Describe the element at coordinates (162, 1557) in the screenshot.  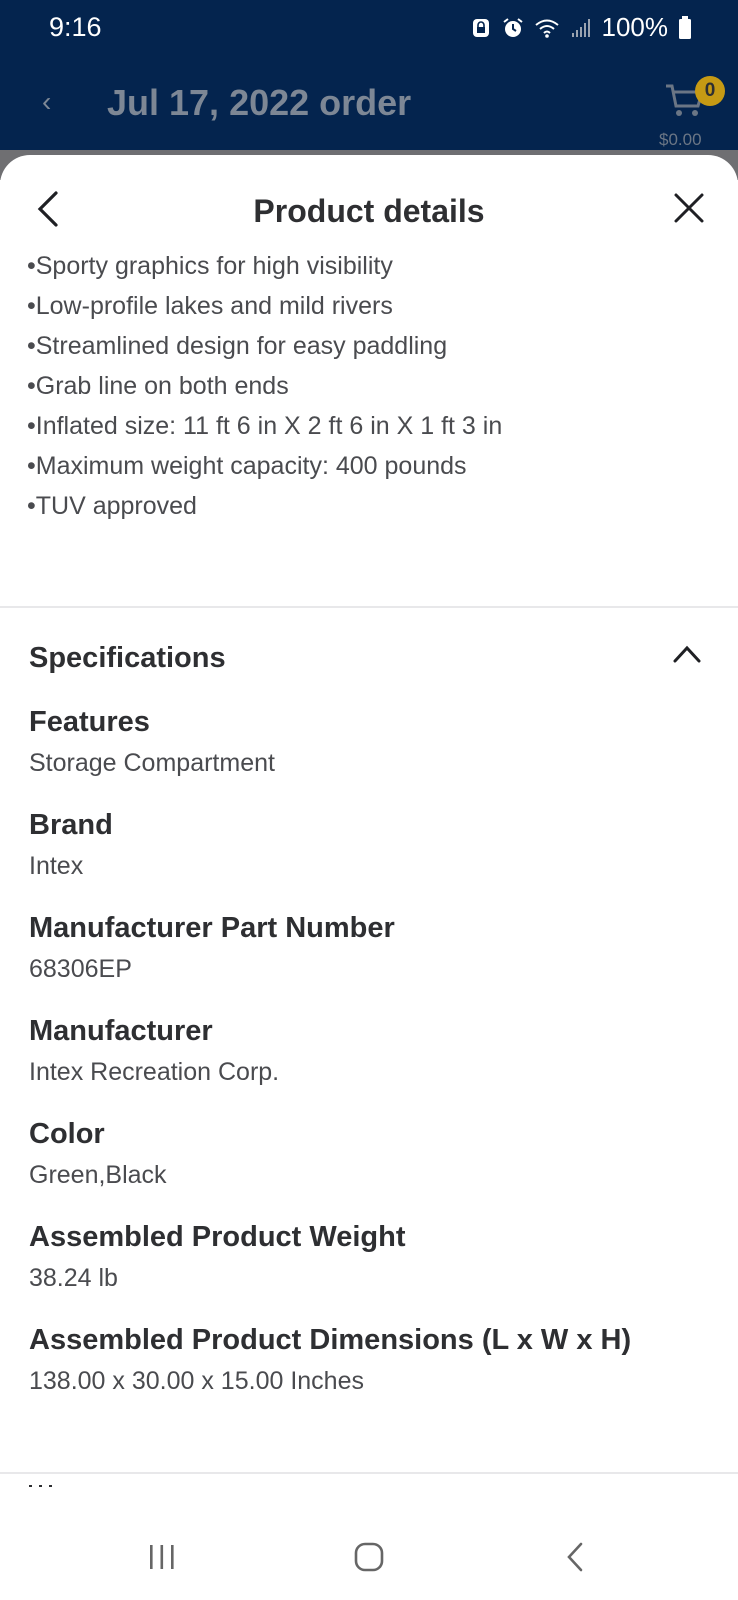
I see `recents-icon` at that location.